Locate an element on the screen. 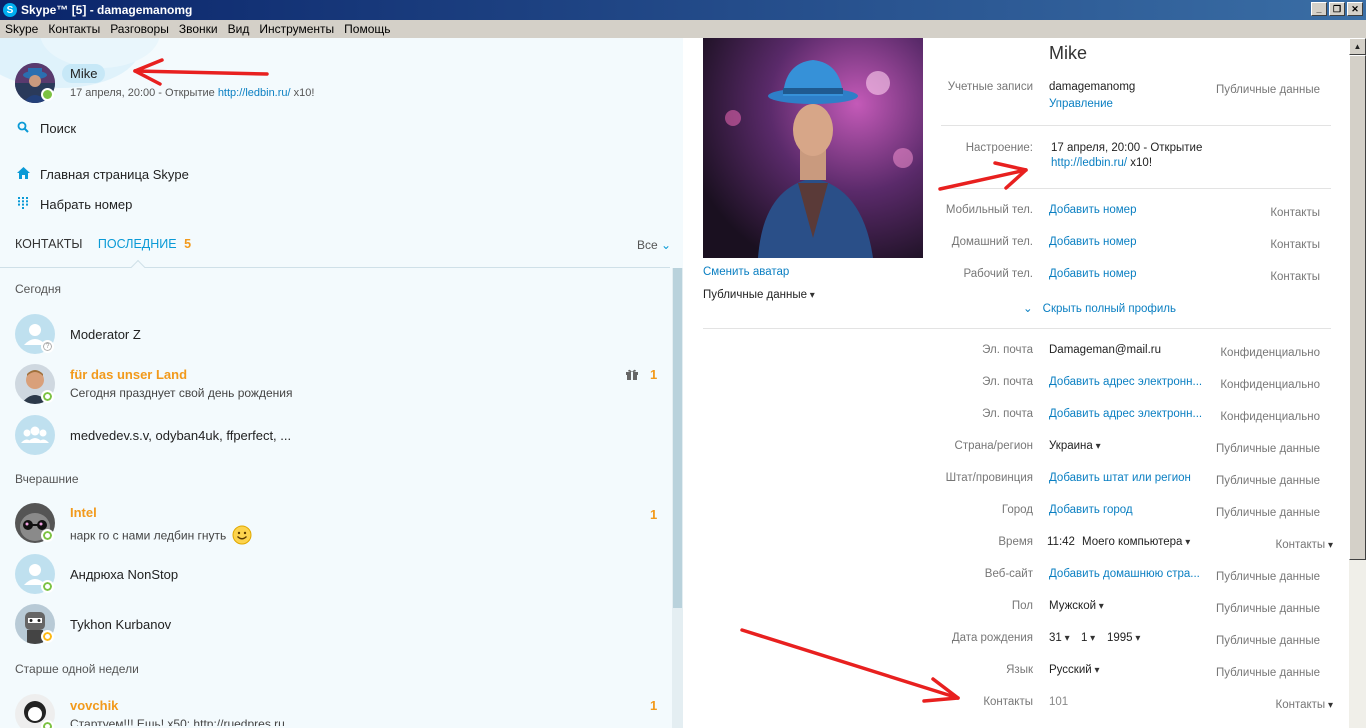 The height and width of the screenshot is (728, 1366). hide-full-profile-link: ⌄ Скрыть полный профиль is located at coordinates (1099, 308).